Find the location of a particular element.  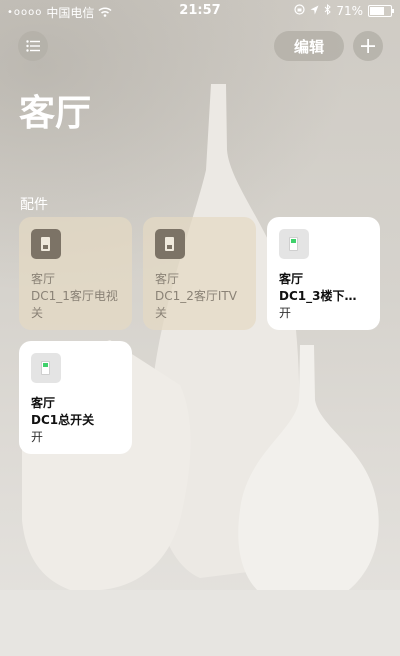

add-button is located at coordinates (368, 46).